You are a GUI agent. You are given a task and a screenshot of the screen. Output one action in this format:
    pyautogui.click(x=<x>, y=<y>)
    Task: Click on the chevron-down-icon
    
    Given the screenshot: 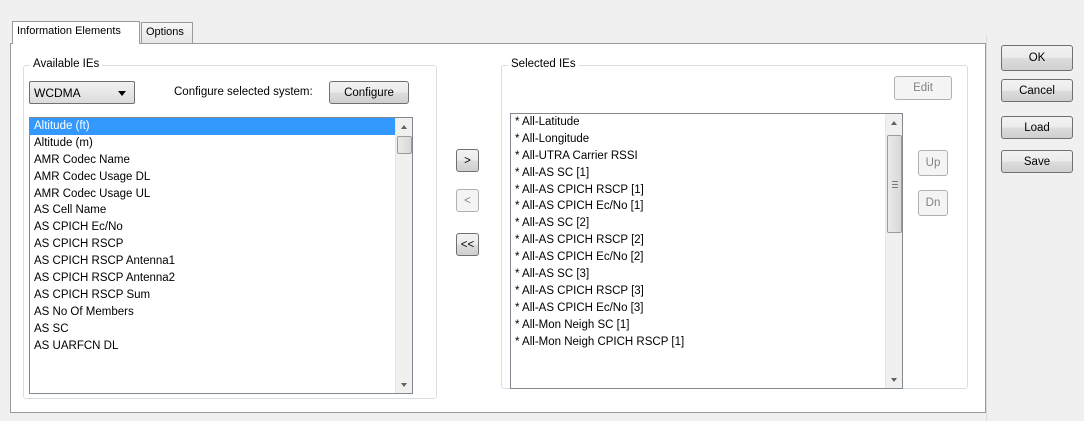 What is the action you would take?
    pyautogui.click(x=122, y=93)
    